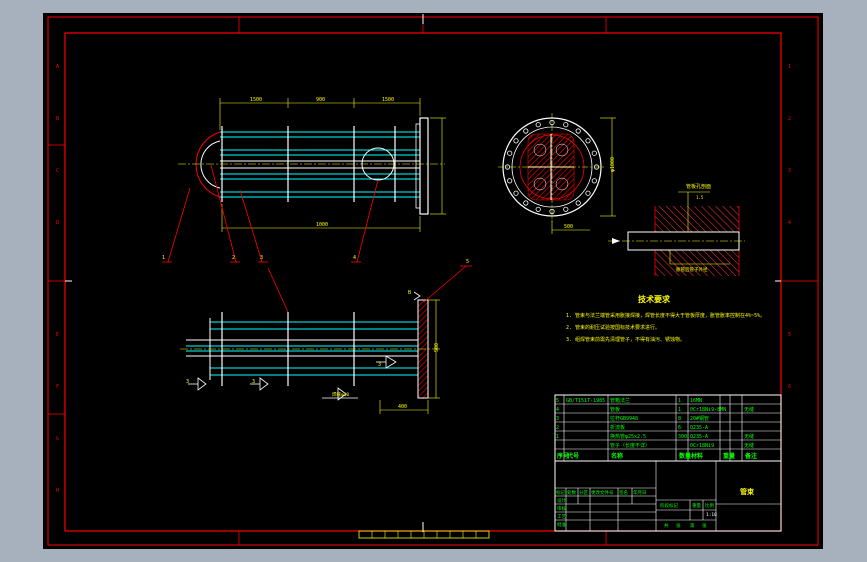 The height and width of the screenshot is (562, 867). Describe the element at coordinates (163, 258) in the screenshot. I see `leader-1: 1` at that location.